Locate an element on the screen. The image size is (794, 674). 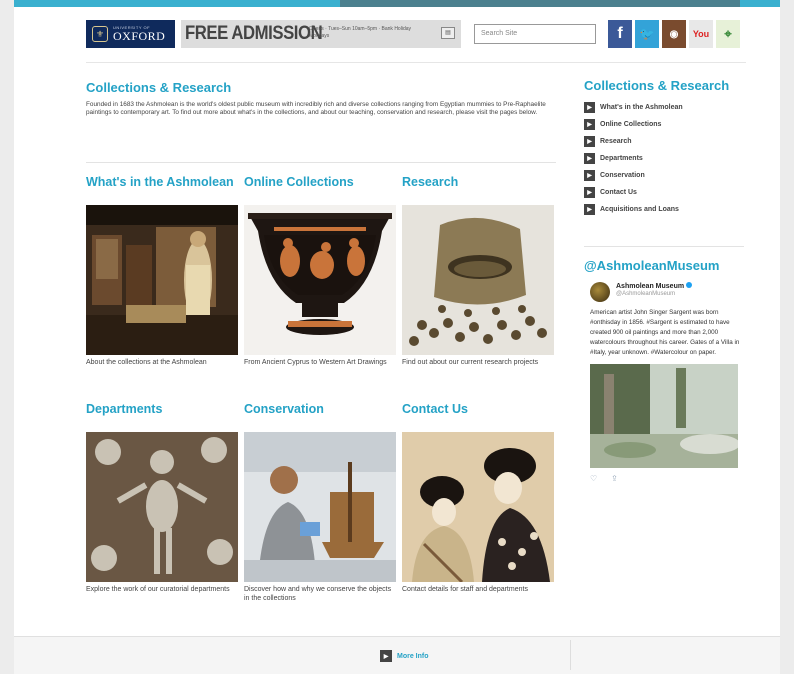
avatar is located at coordinates (600, 292).